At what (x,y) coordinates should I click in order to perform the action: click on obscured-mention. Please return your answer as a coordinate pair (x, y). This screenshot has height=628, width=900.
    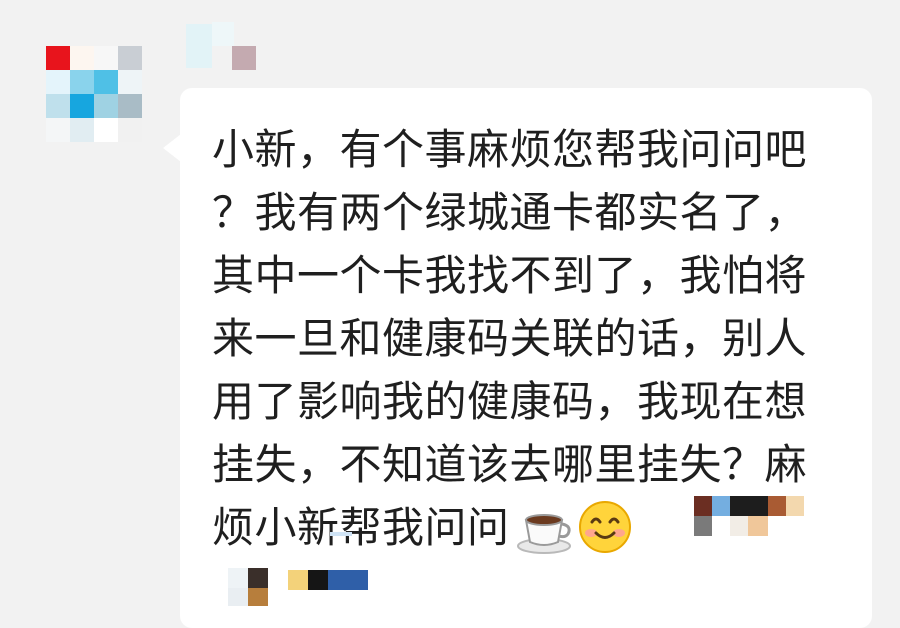
    Looking at the image, I should click on (750, 517).